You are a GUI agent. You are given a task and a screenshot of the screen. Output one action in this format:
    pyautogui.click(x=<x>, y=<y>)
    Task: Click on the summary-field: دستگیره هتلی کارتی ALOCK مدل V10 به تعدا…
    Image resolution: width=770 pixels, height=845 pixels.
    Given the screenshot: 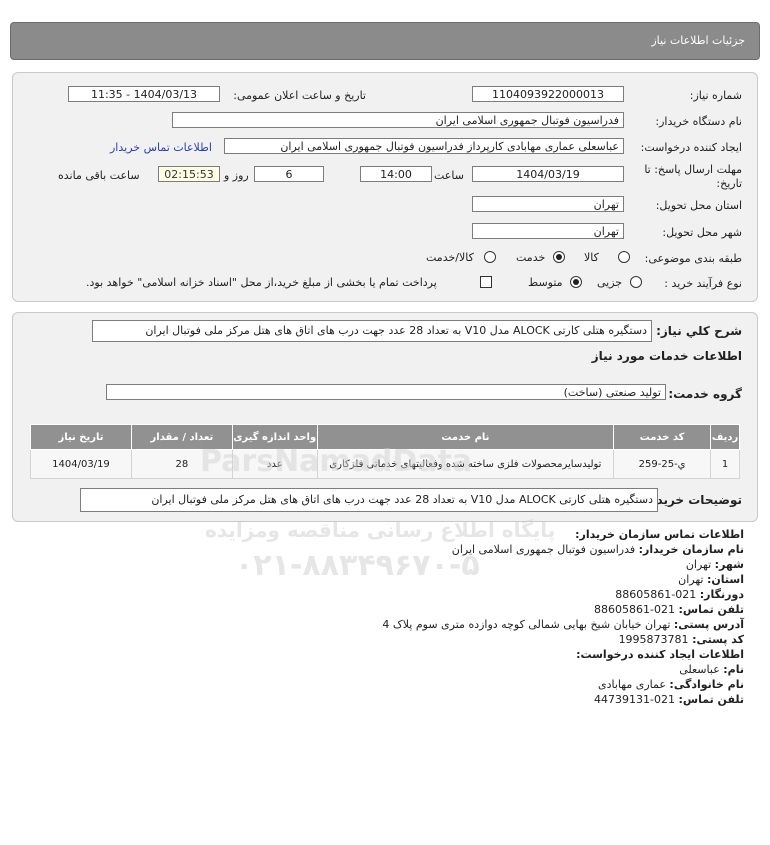 What is the action you would take?
    pyautogui.click(x=372, y=331)
    